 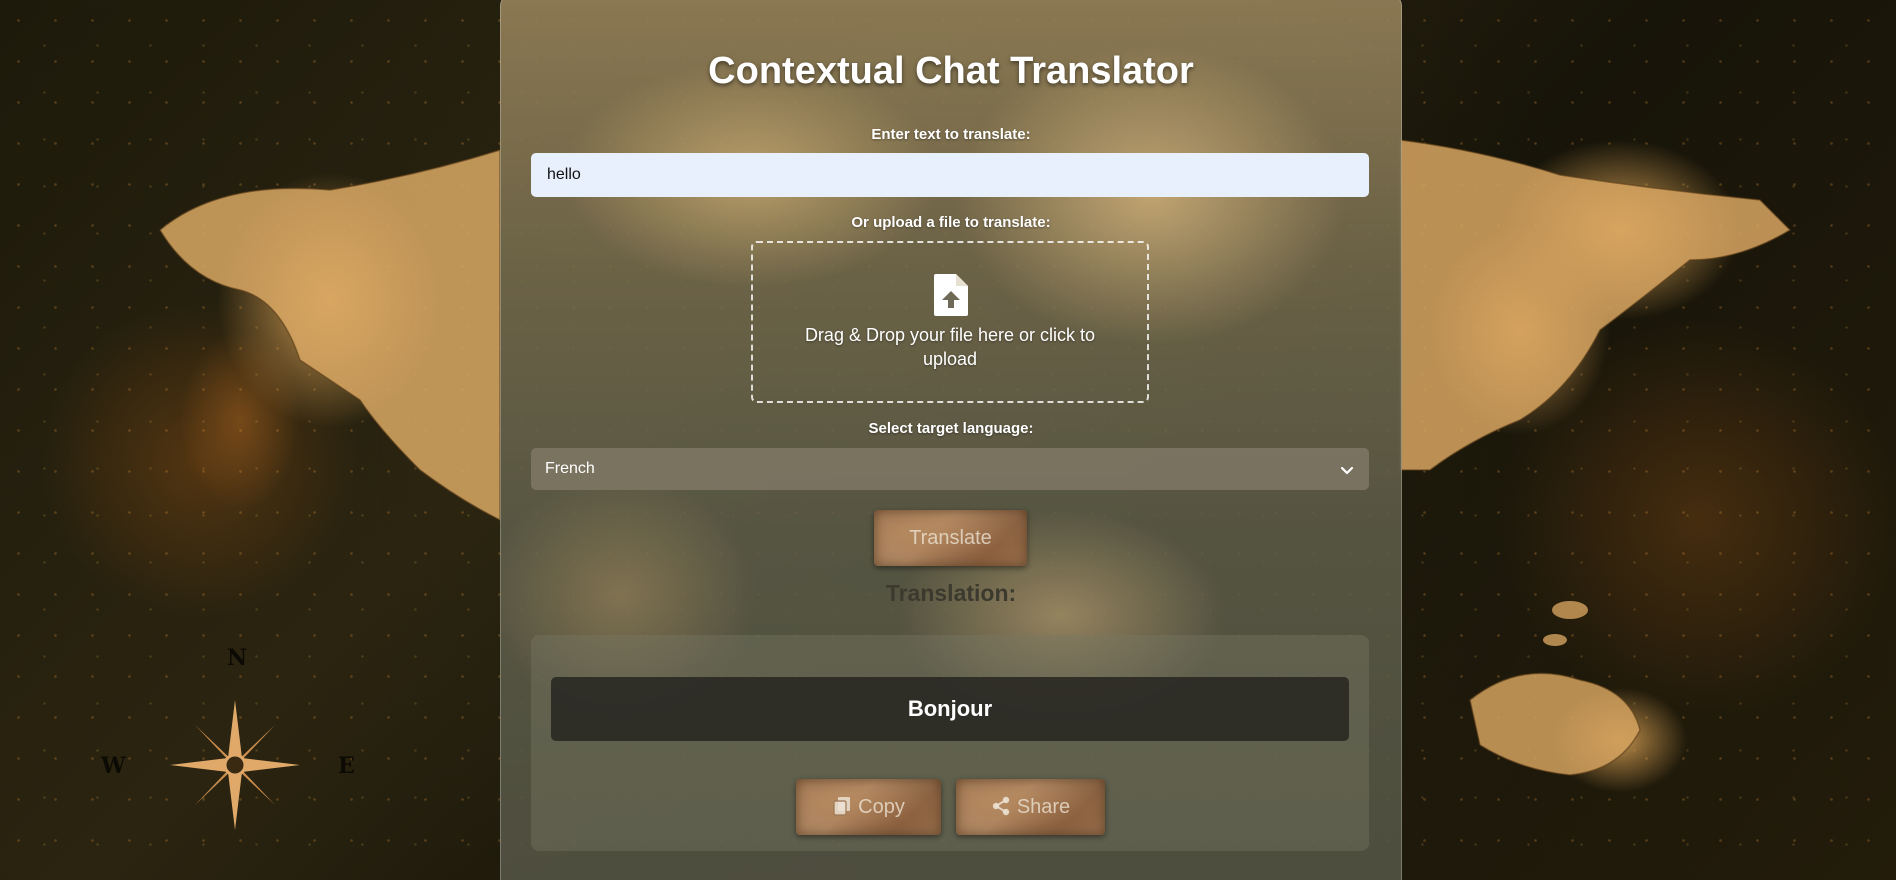 I want to click on page-title: Contextual Chat Translator, so click(x=951, y=71).